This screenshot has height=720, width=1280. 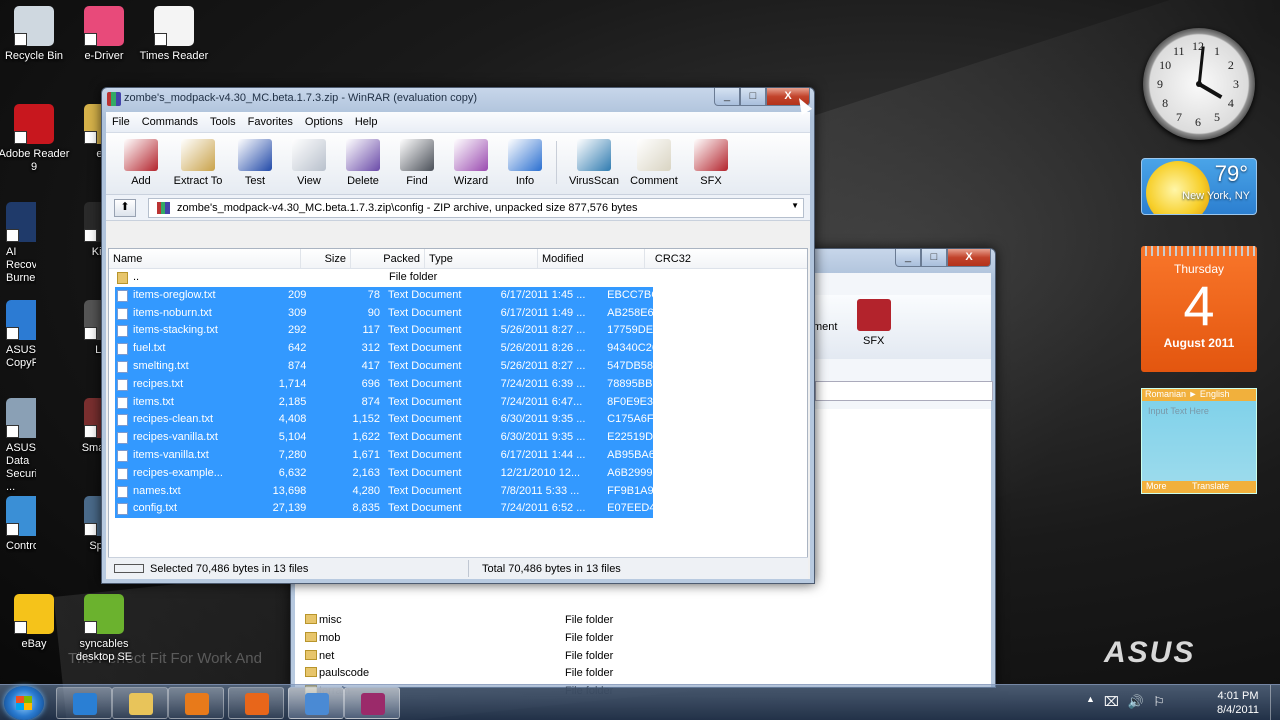 I want to click on background-toolbar-comment: ment, so click(x=825, y=327).